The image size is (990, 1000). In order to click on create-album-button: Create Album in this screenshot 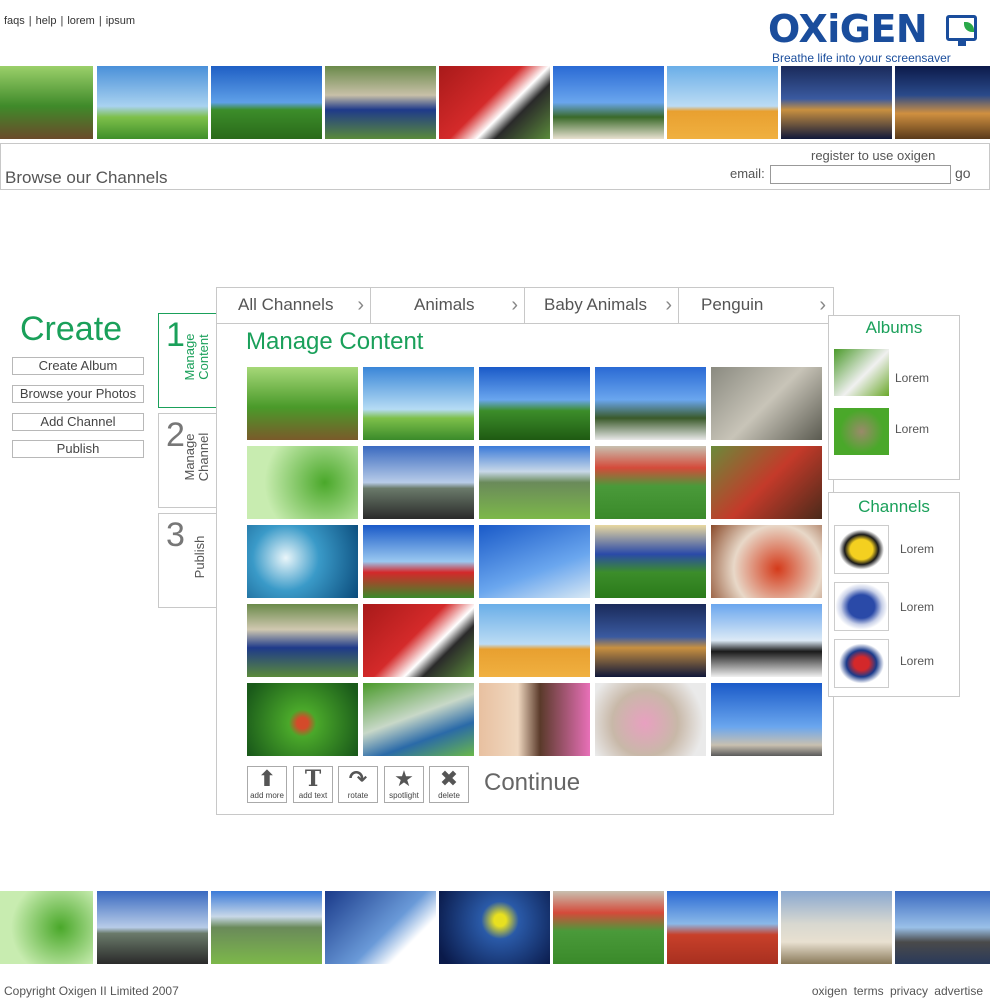, I will do `click(78, 366)`.